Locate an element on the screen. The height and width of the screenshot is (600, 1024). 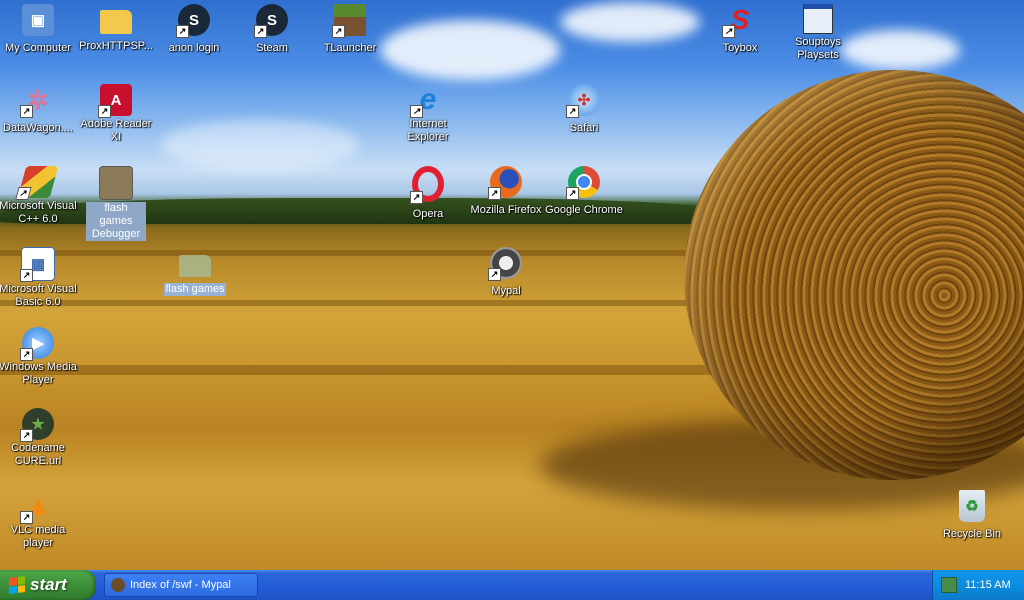
windows-media-player-icon: ▶ ↗ is located at coordinates (37, 344).